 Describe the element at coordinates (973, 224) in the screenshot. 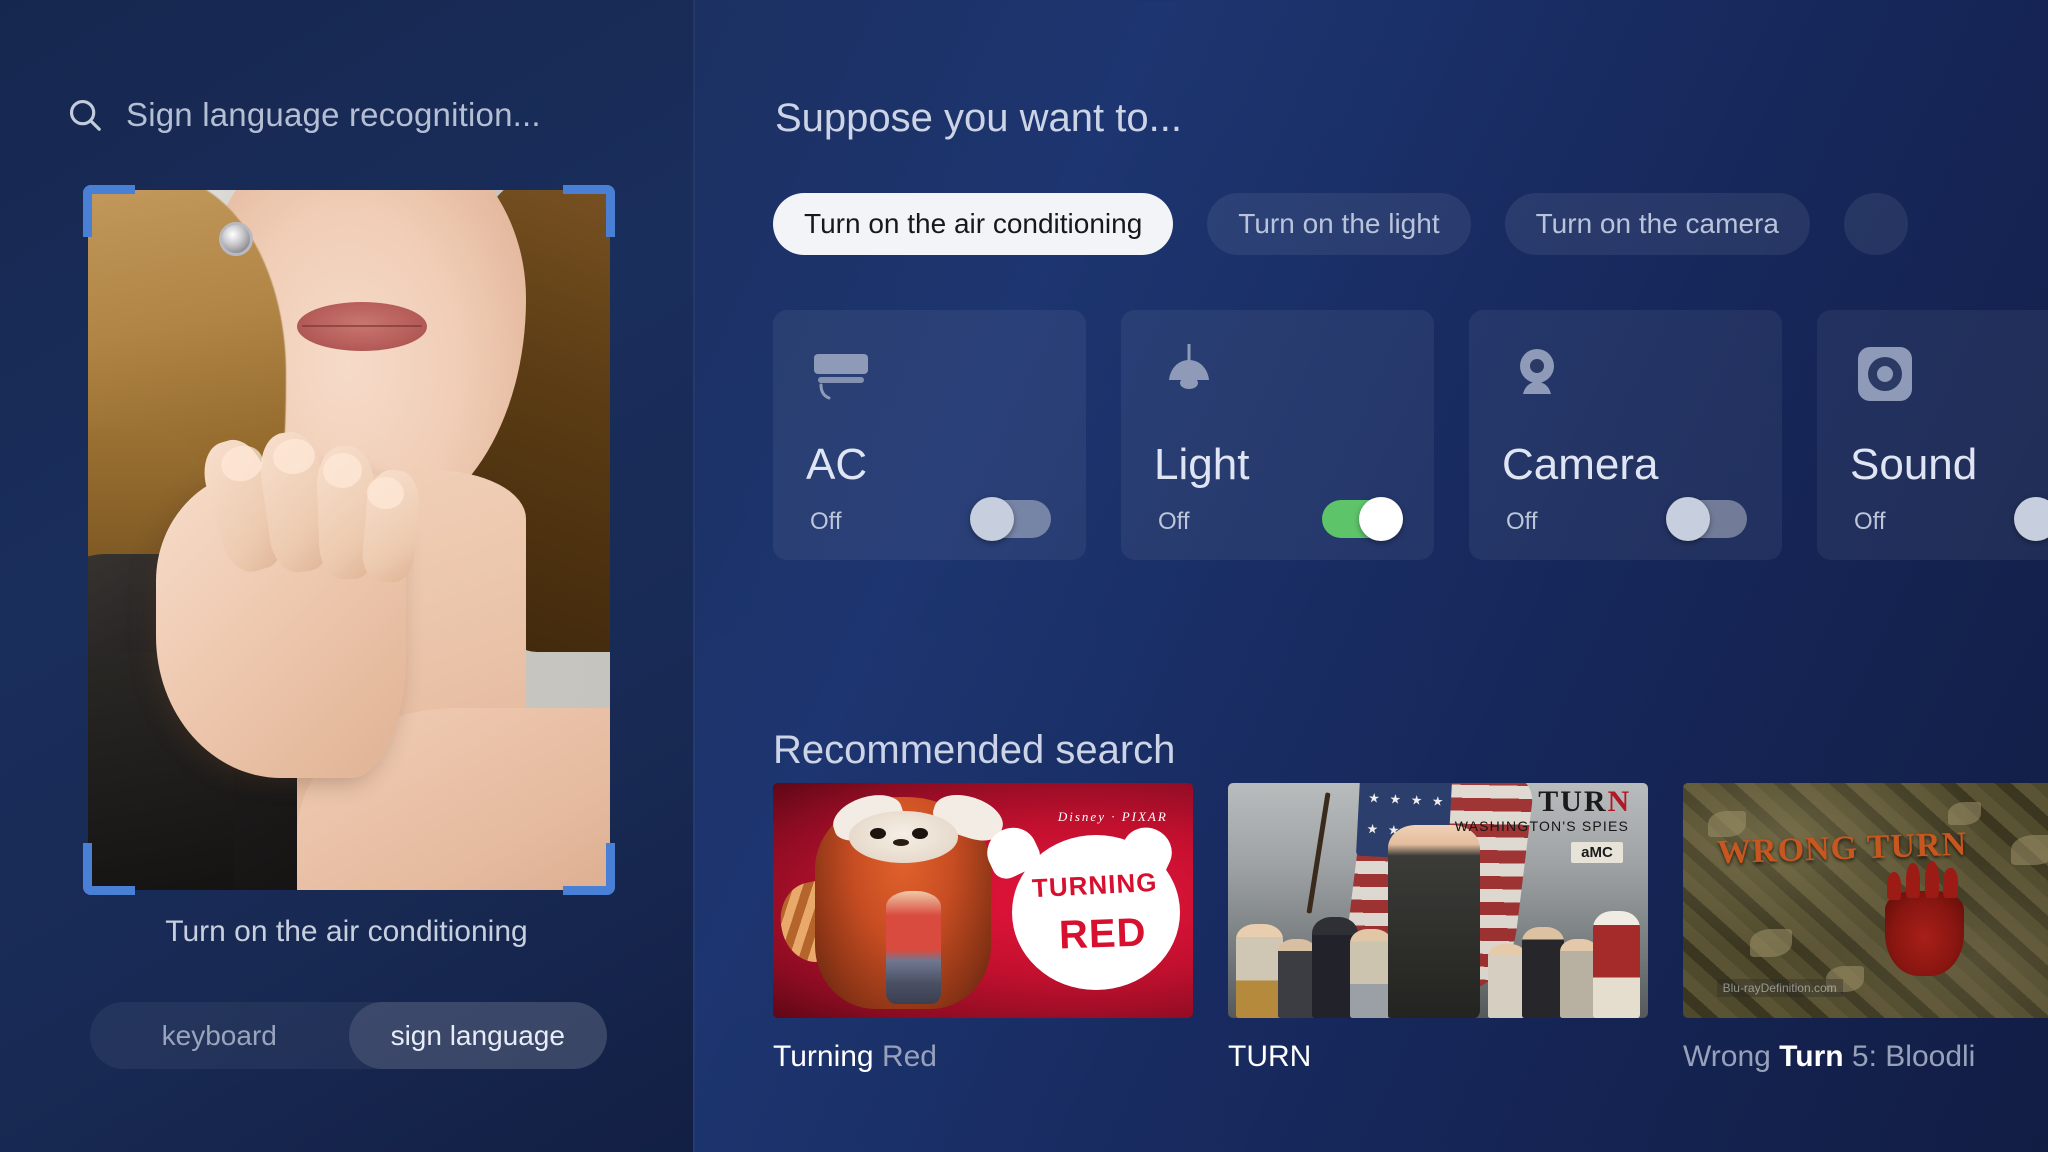

I see `chip-turn-on-the-air-conditioning: Turn on the air conditioning` at that location.